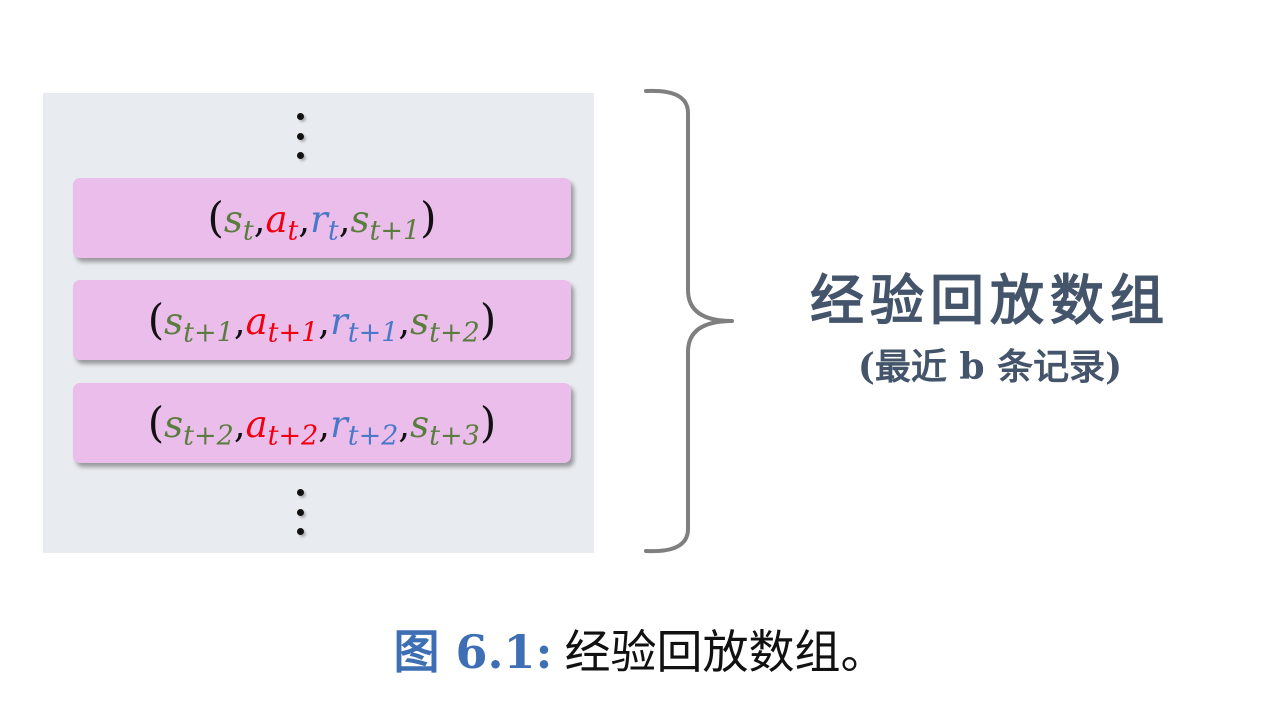 The width and height of the screenshot is (1280, 702). What do you see at coordinates (990, 367) in the screenshot?
I see `buffer-subtitle: (最近 b 条记录)` at bounding box center [990, 367].